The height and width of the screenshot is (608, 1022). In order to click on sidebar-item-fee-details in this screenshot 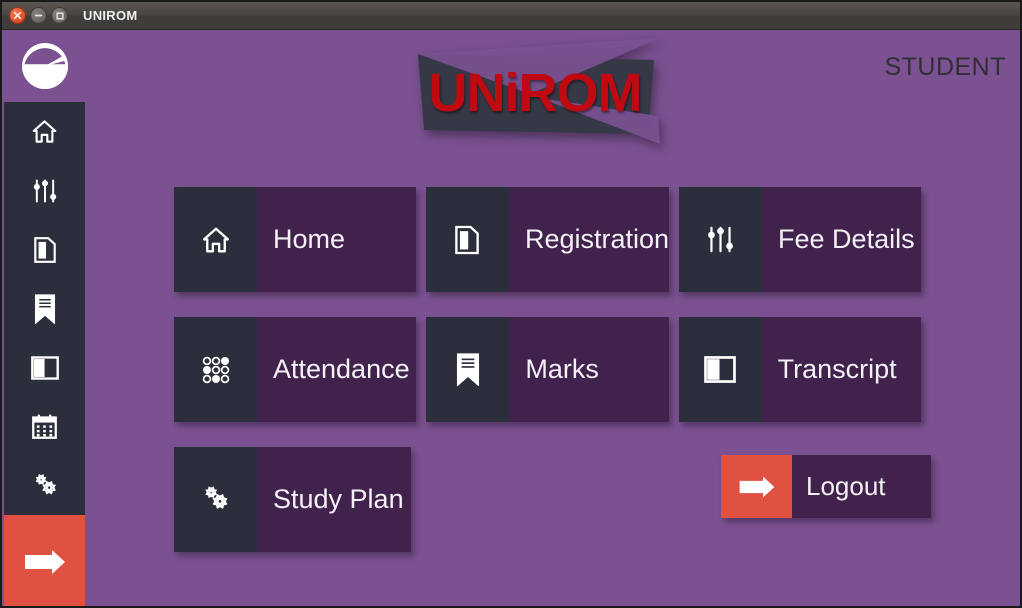, I will do `click(44, 190)`.